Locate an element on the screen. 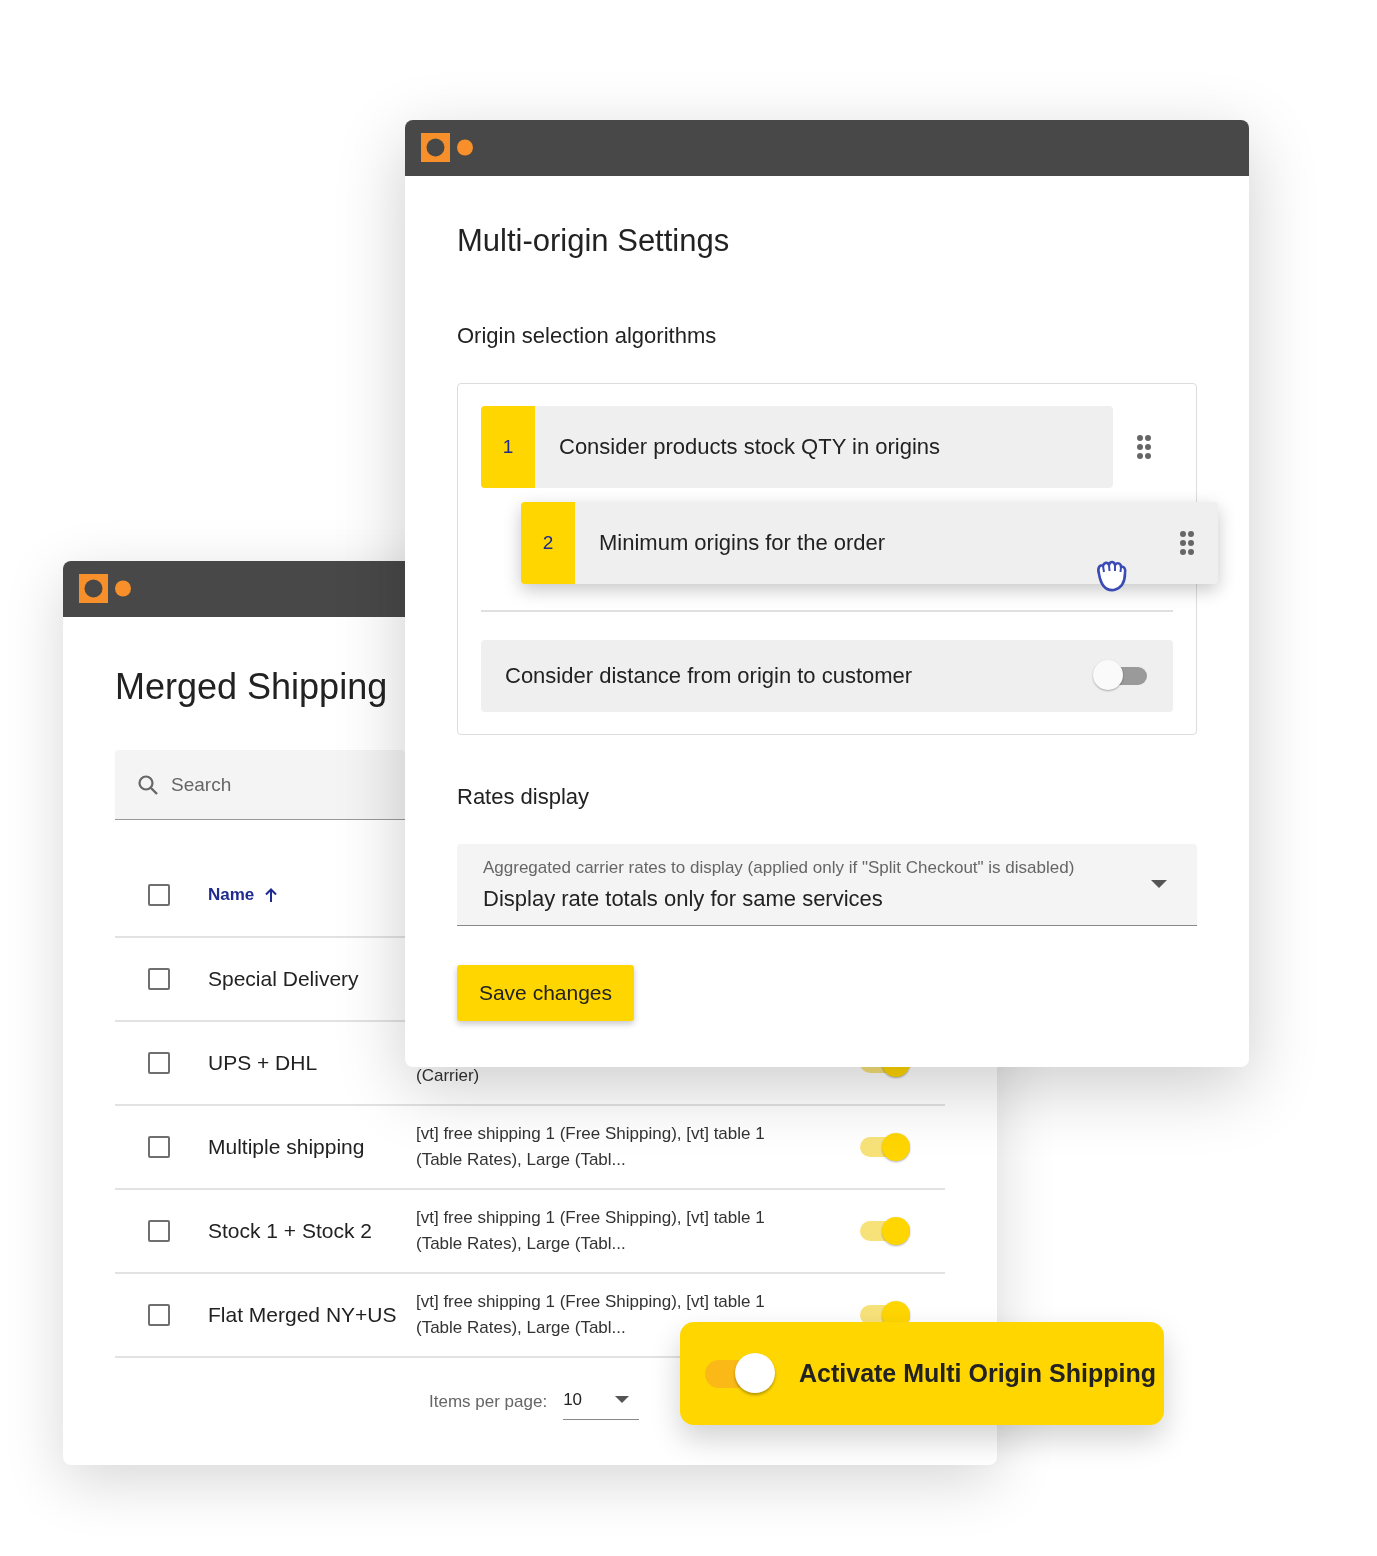  table-cell-text: Flat Merged NY+US is located at coordinates (303, 1315).